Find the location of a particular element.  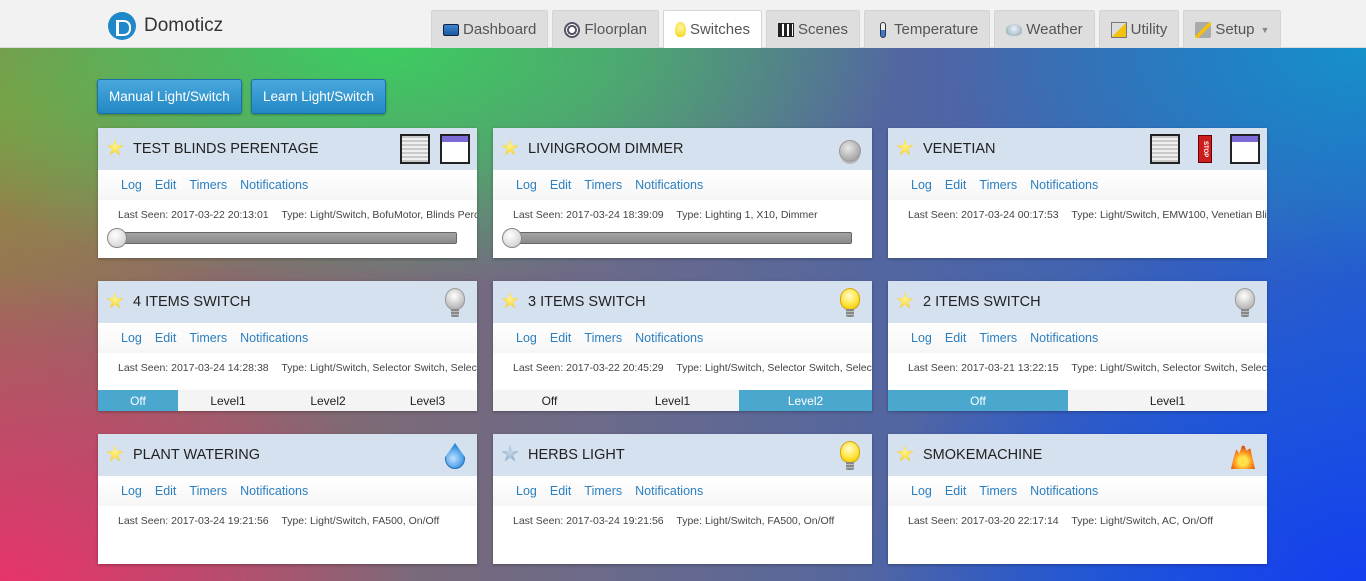

manual-light-switch-button: Manual Light/Switch is located at coordinates (169, 96).